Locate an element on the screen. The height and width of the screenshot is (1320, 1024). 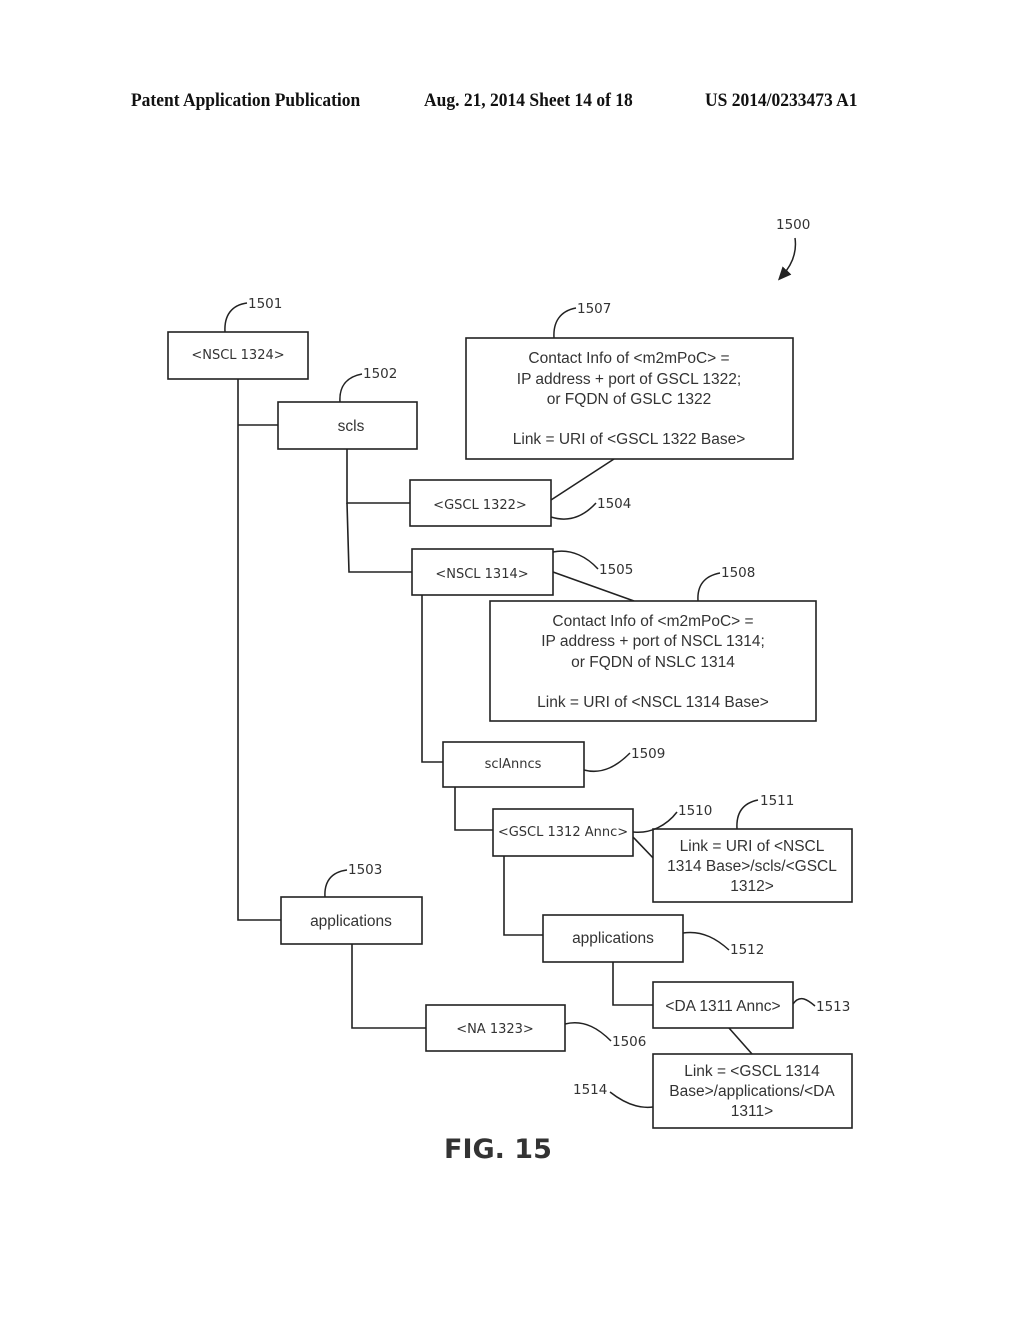
ref-1506: 1506 is located at coordinates (629, 1042).